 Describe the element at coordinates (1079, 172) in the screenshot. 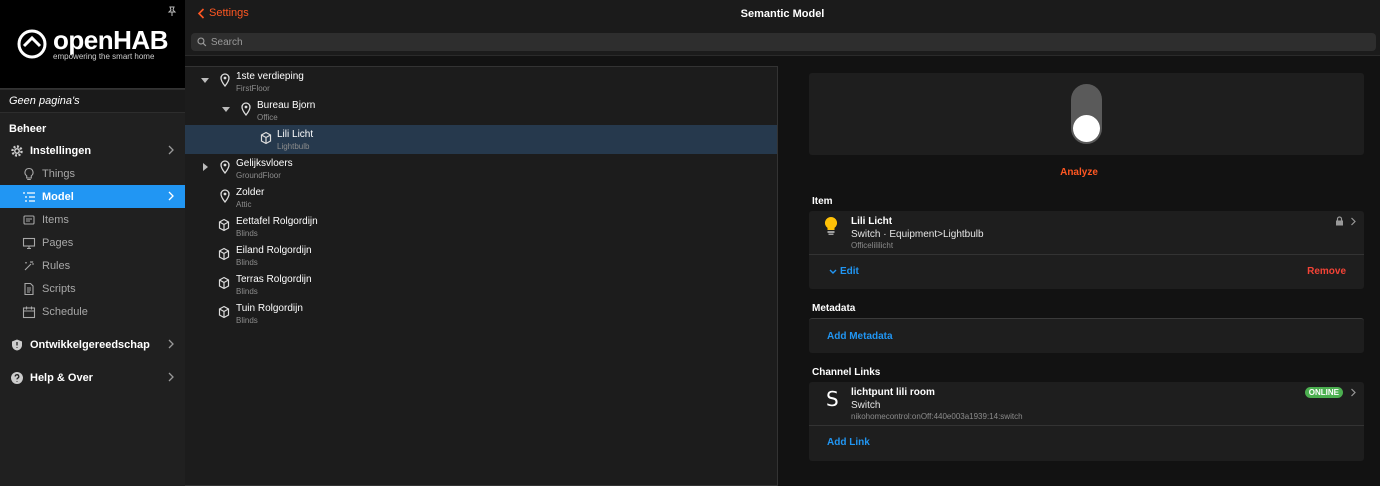

I see `analyze-button: Analyze` at that location.